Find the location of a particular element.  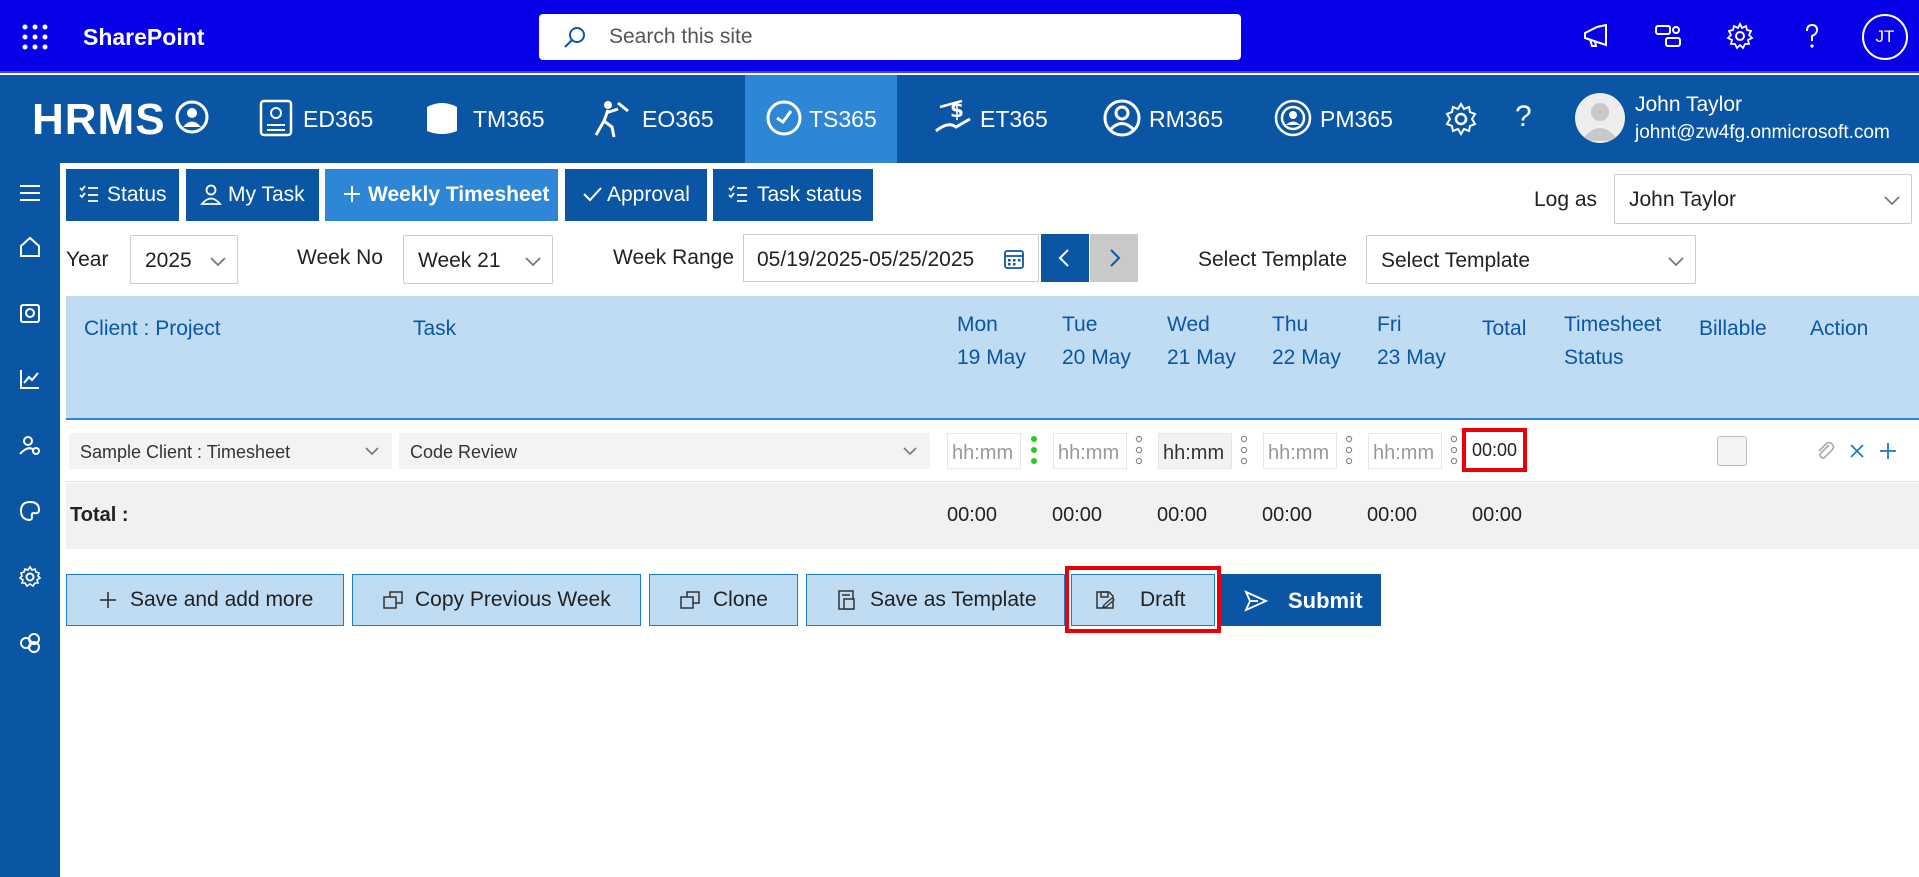

module-pm365: PM365 is located at coordinates (1338, 119).